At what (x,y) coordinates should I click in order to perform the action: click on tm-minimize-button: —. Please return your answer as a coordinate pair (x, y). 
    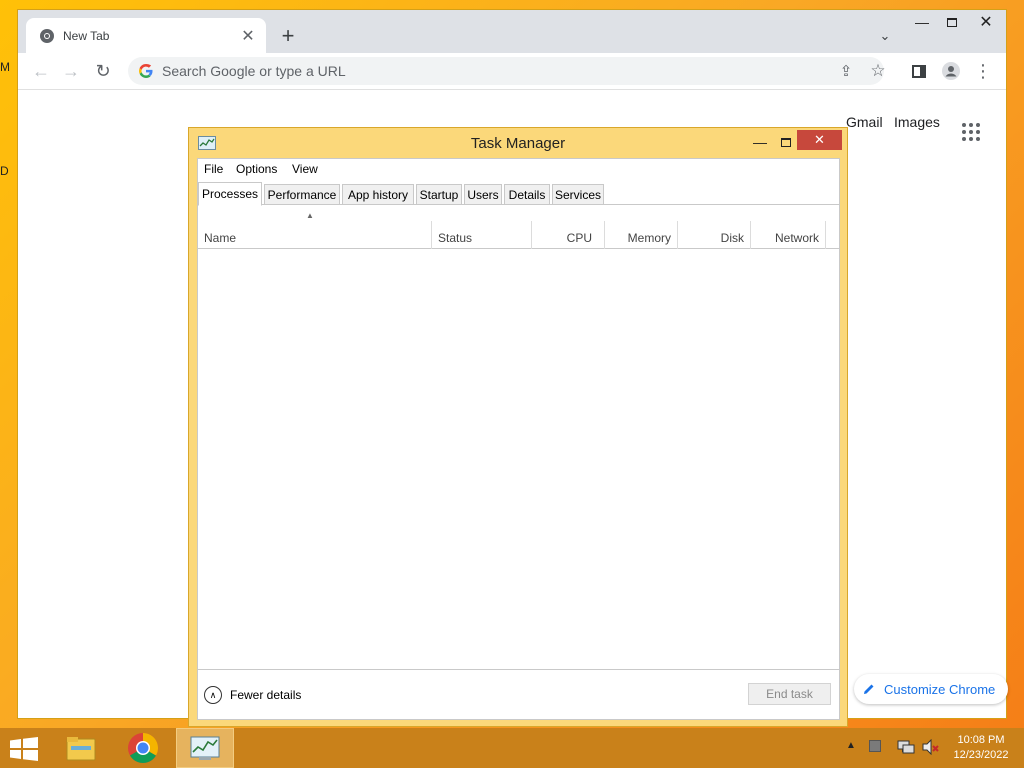
    Looking at the image, I should click on (760, 142).